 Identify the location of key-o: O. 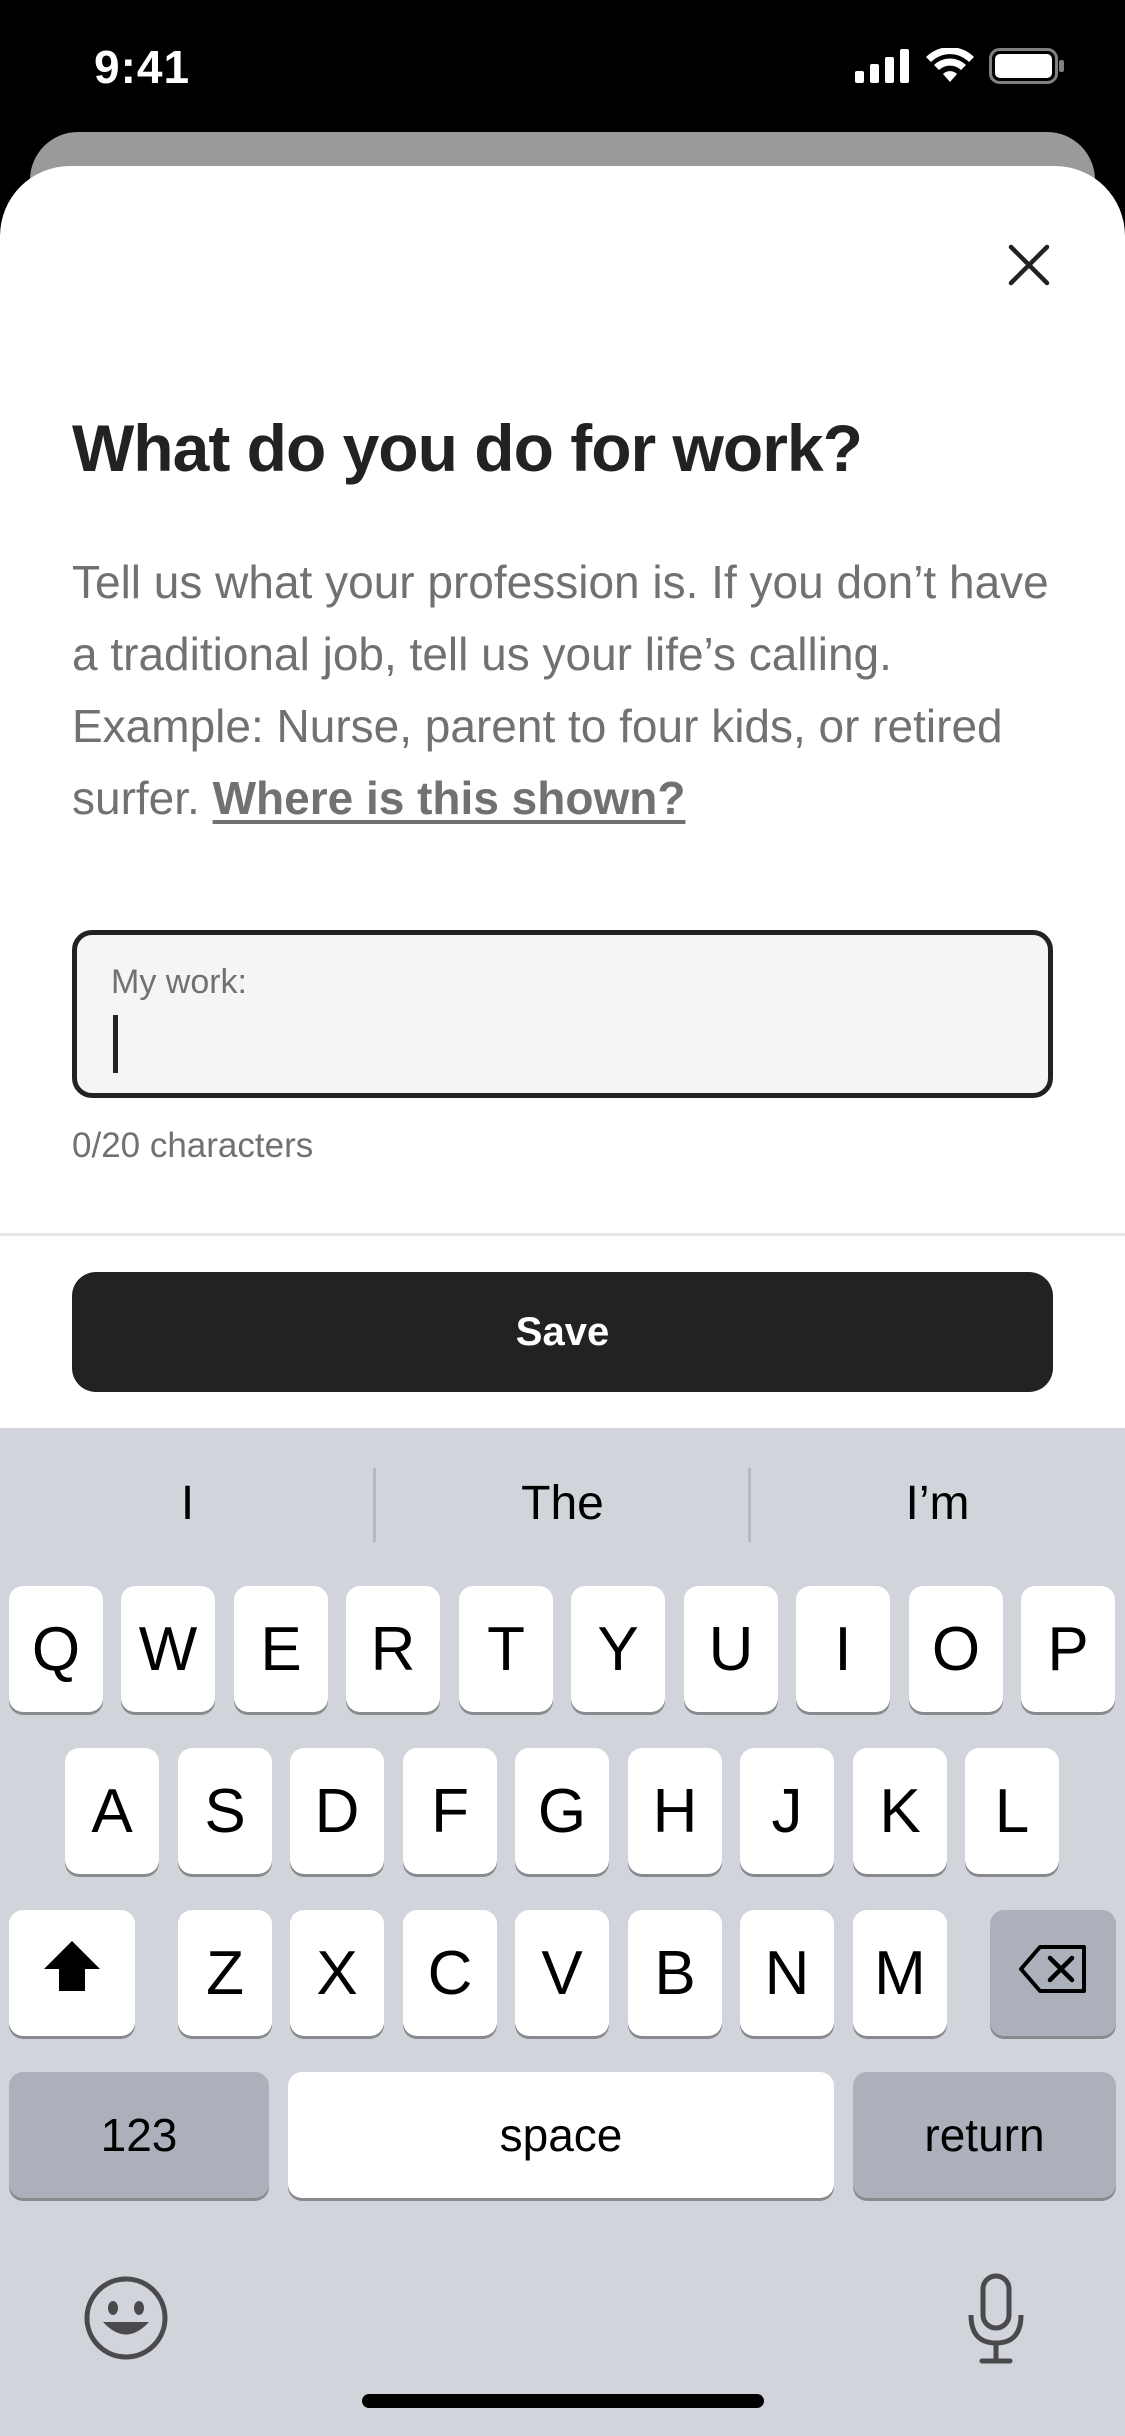
(956, 1649).